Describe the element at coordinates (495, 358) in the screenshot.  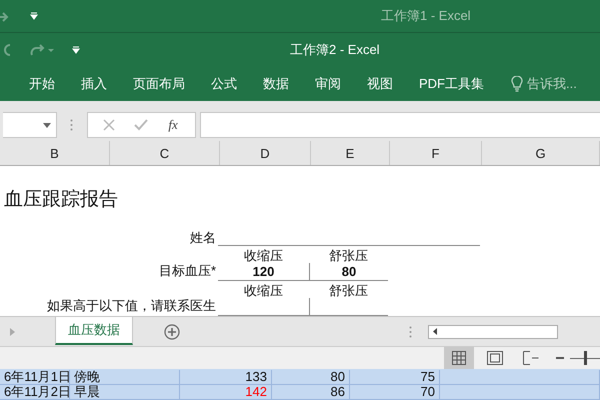
I see `page-layout-icon` at that location.